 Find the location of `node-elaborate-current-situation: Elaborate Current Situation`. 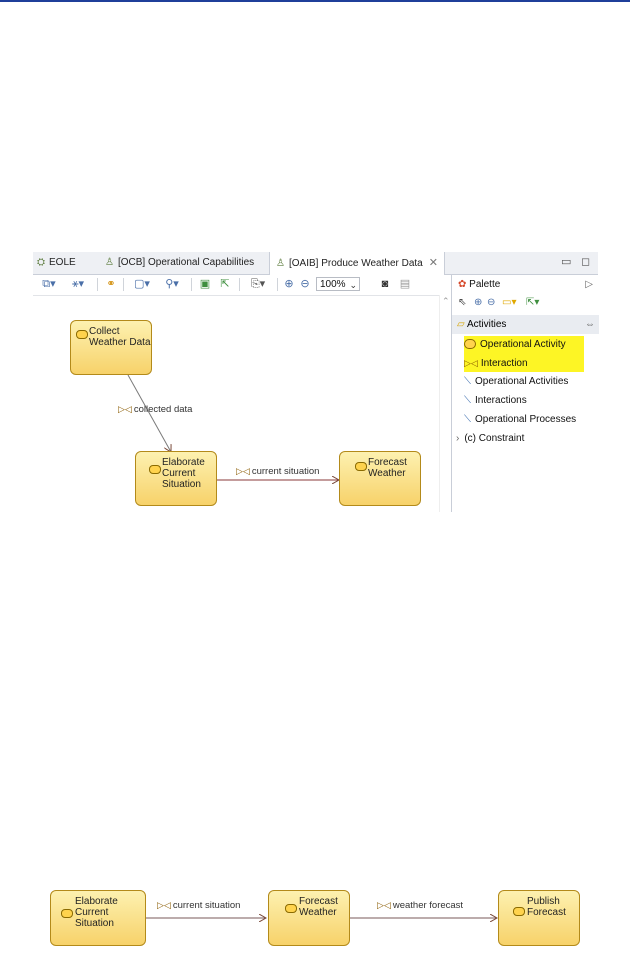

node-elaborate-current-situation: Elaborate Current Situation is located at coordinates (176, 478).